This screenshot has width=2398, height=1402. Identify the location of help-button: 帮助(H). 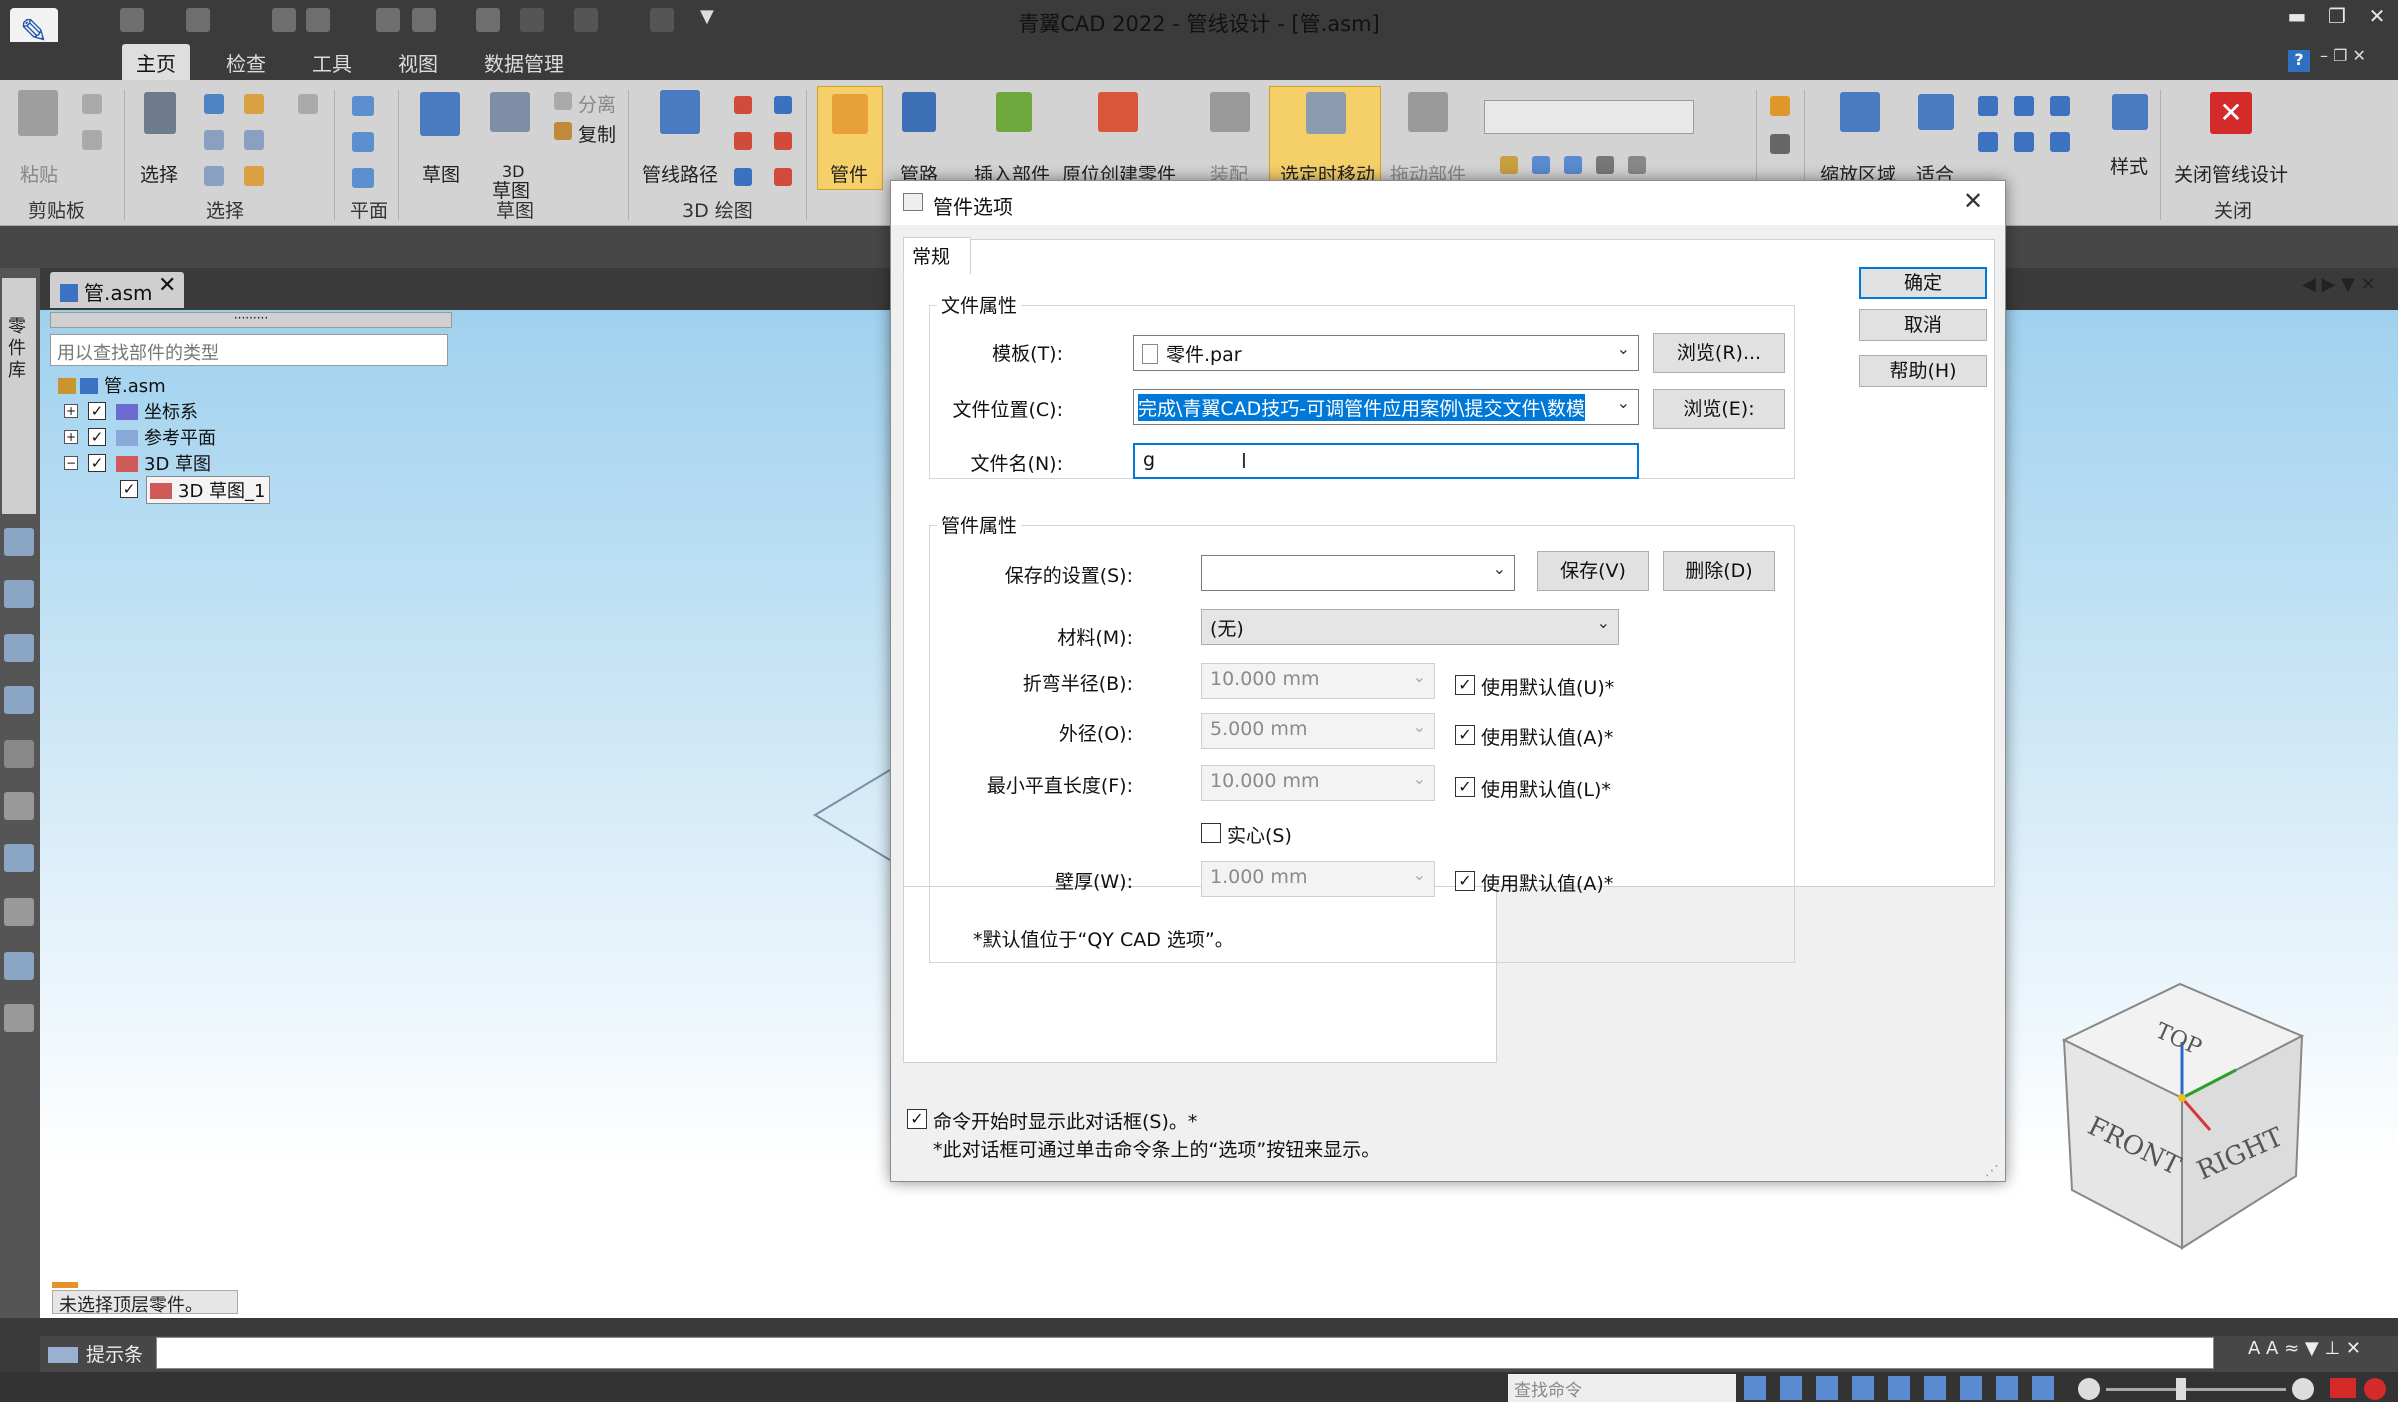
(1923, 371).